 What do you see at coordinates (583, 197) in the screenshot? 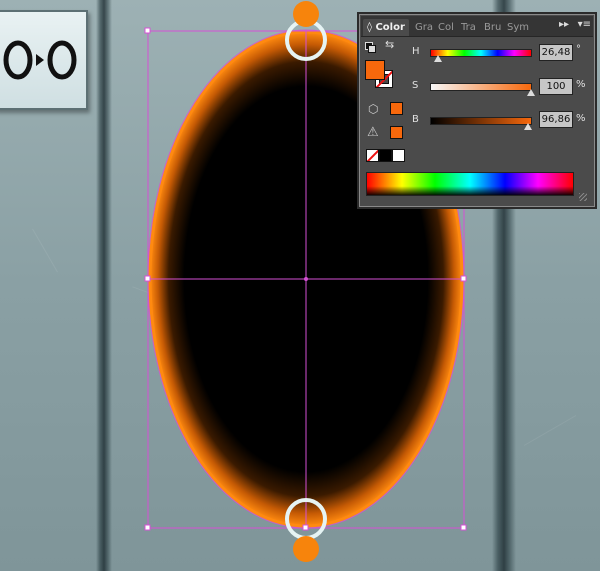
I see `panel-resize-grip-icon` at bounding box center [583, 197].